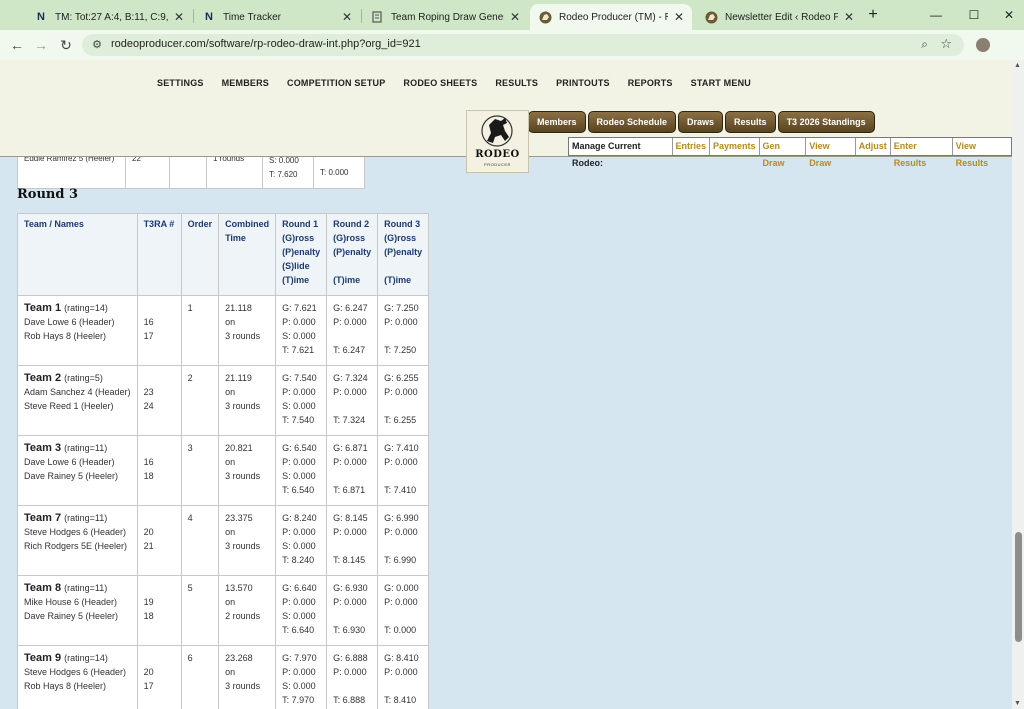 The width and height of the screenshot is (1024, 709). I want to click on new-tab-plus-icon: +, so click(873, 15).